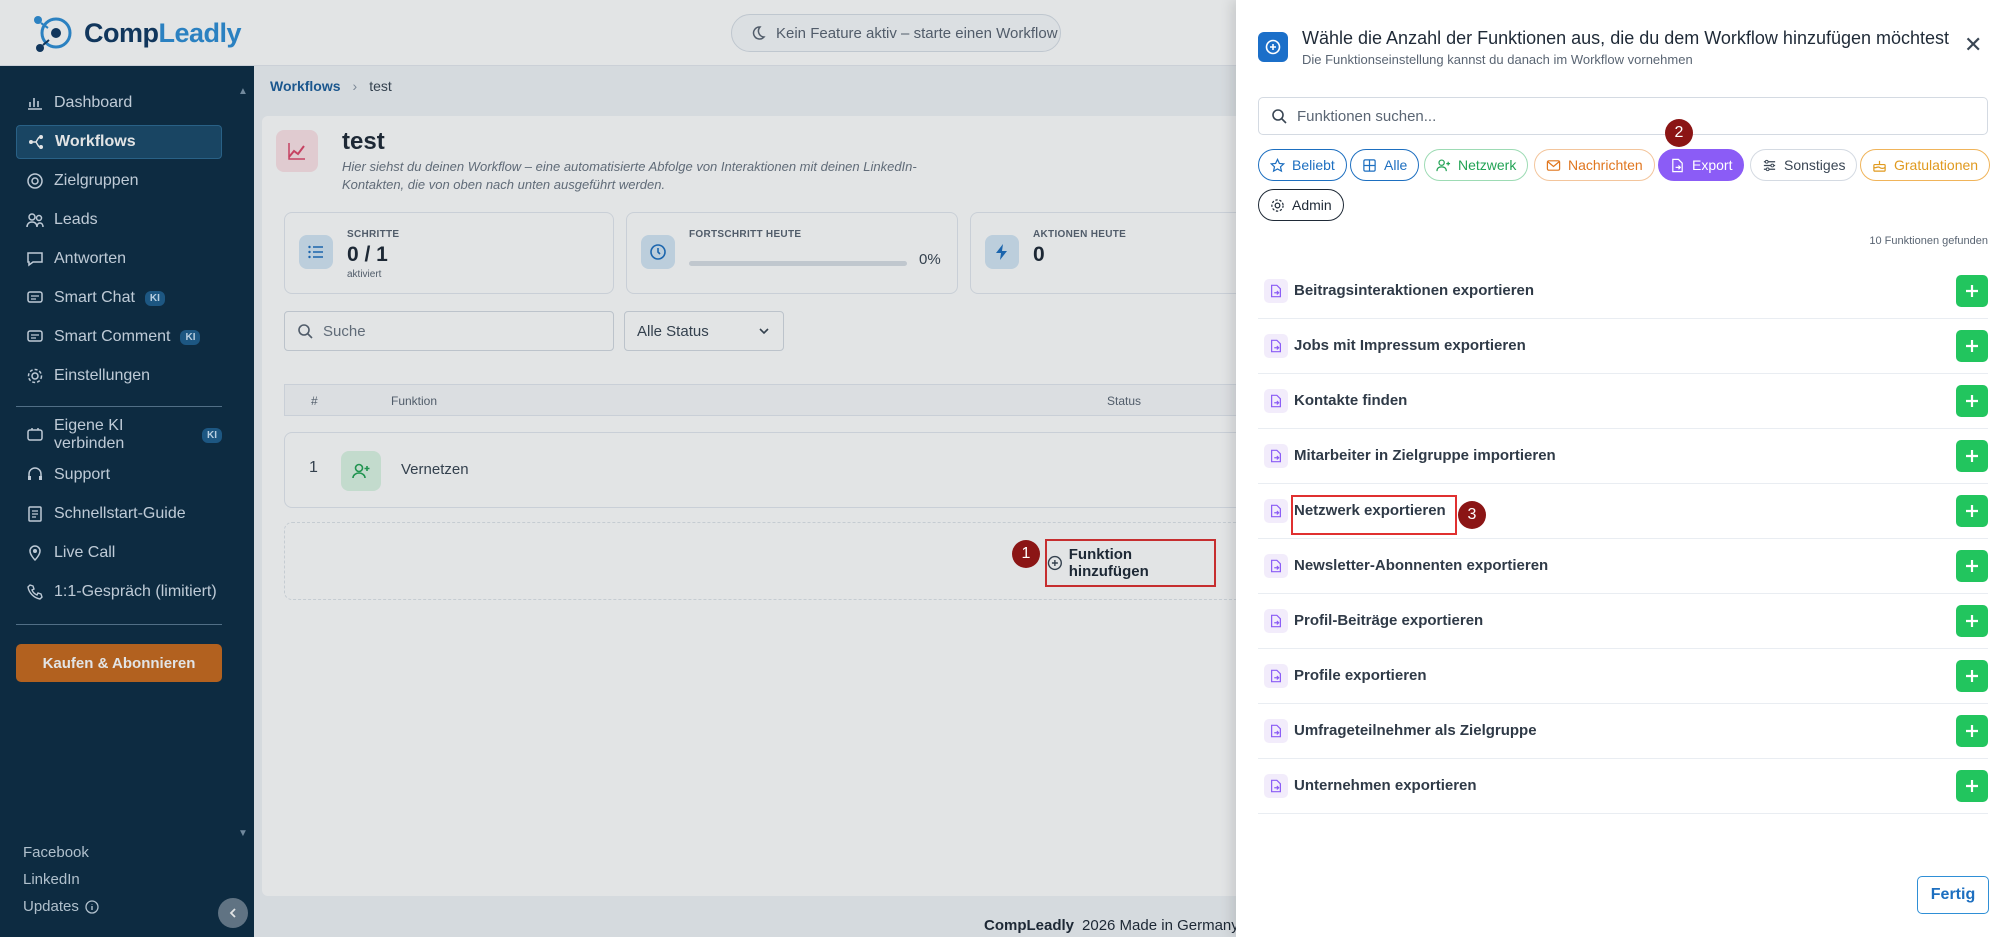  Describe the element at coordinates (1414, 290) in the screenshot. I see `function-label: Beitragsinteraktionen exportieren` at that location.